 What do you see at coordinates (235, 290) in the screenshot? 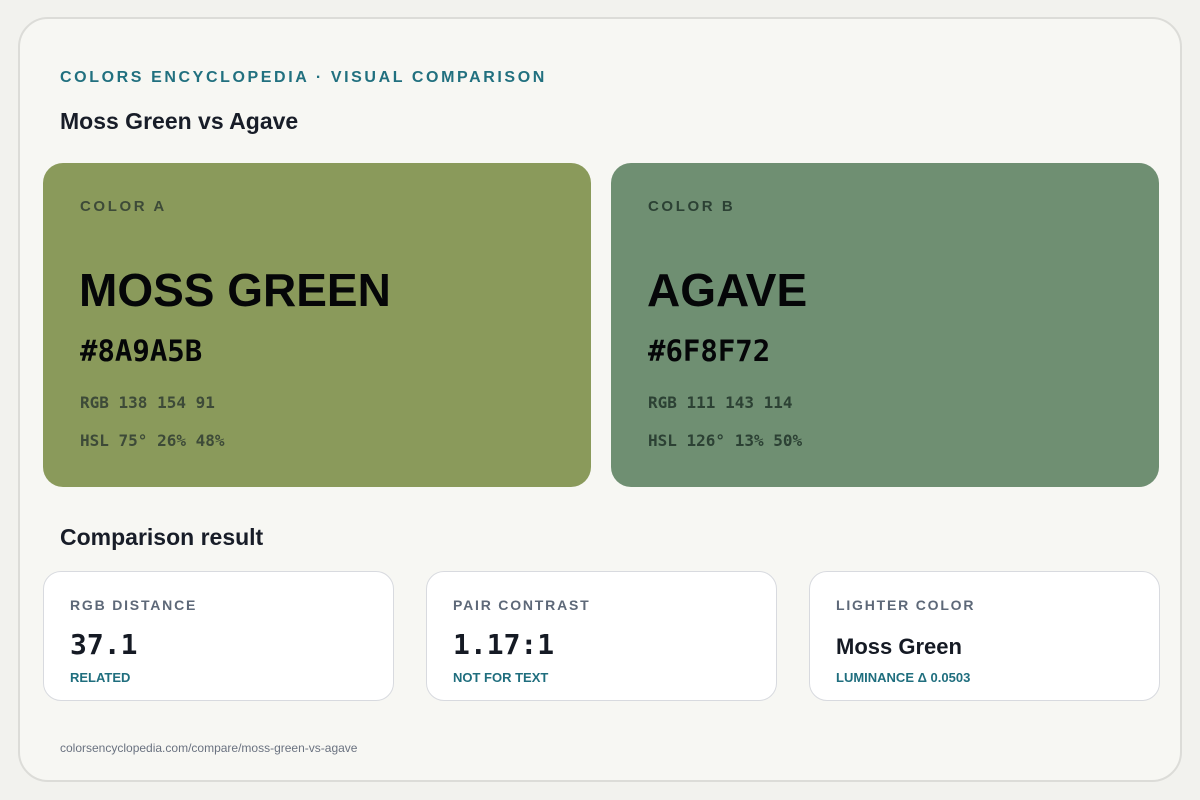
I see `color-a-name: MOSS GREEN` at bounding box center [235, 290].